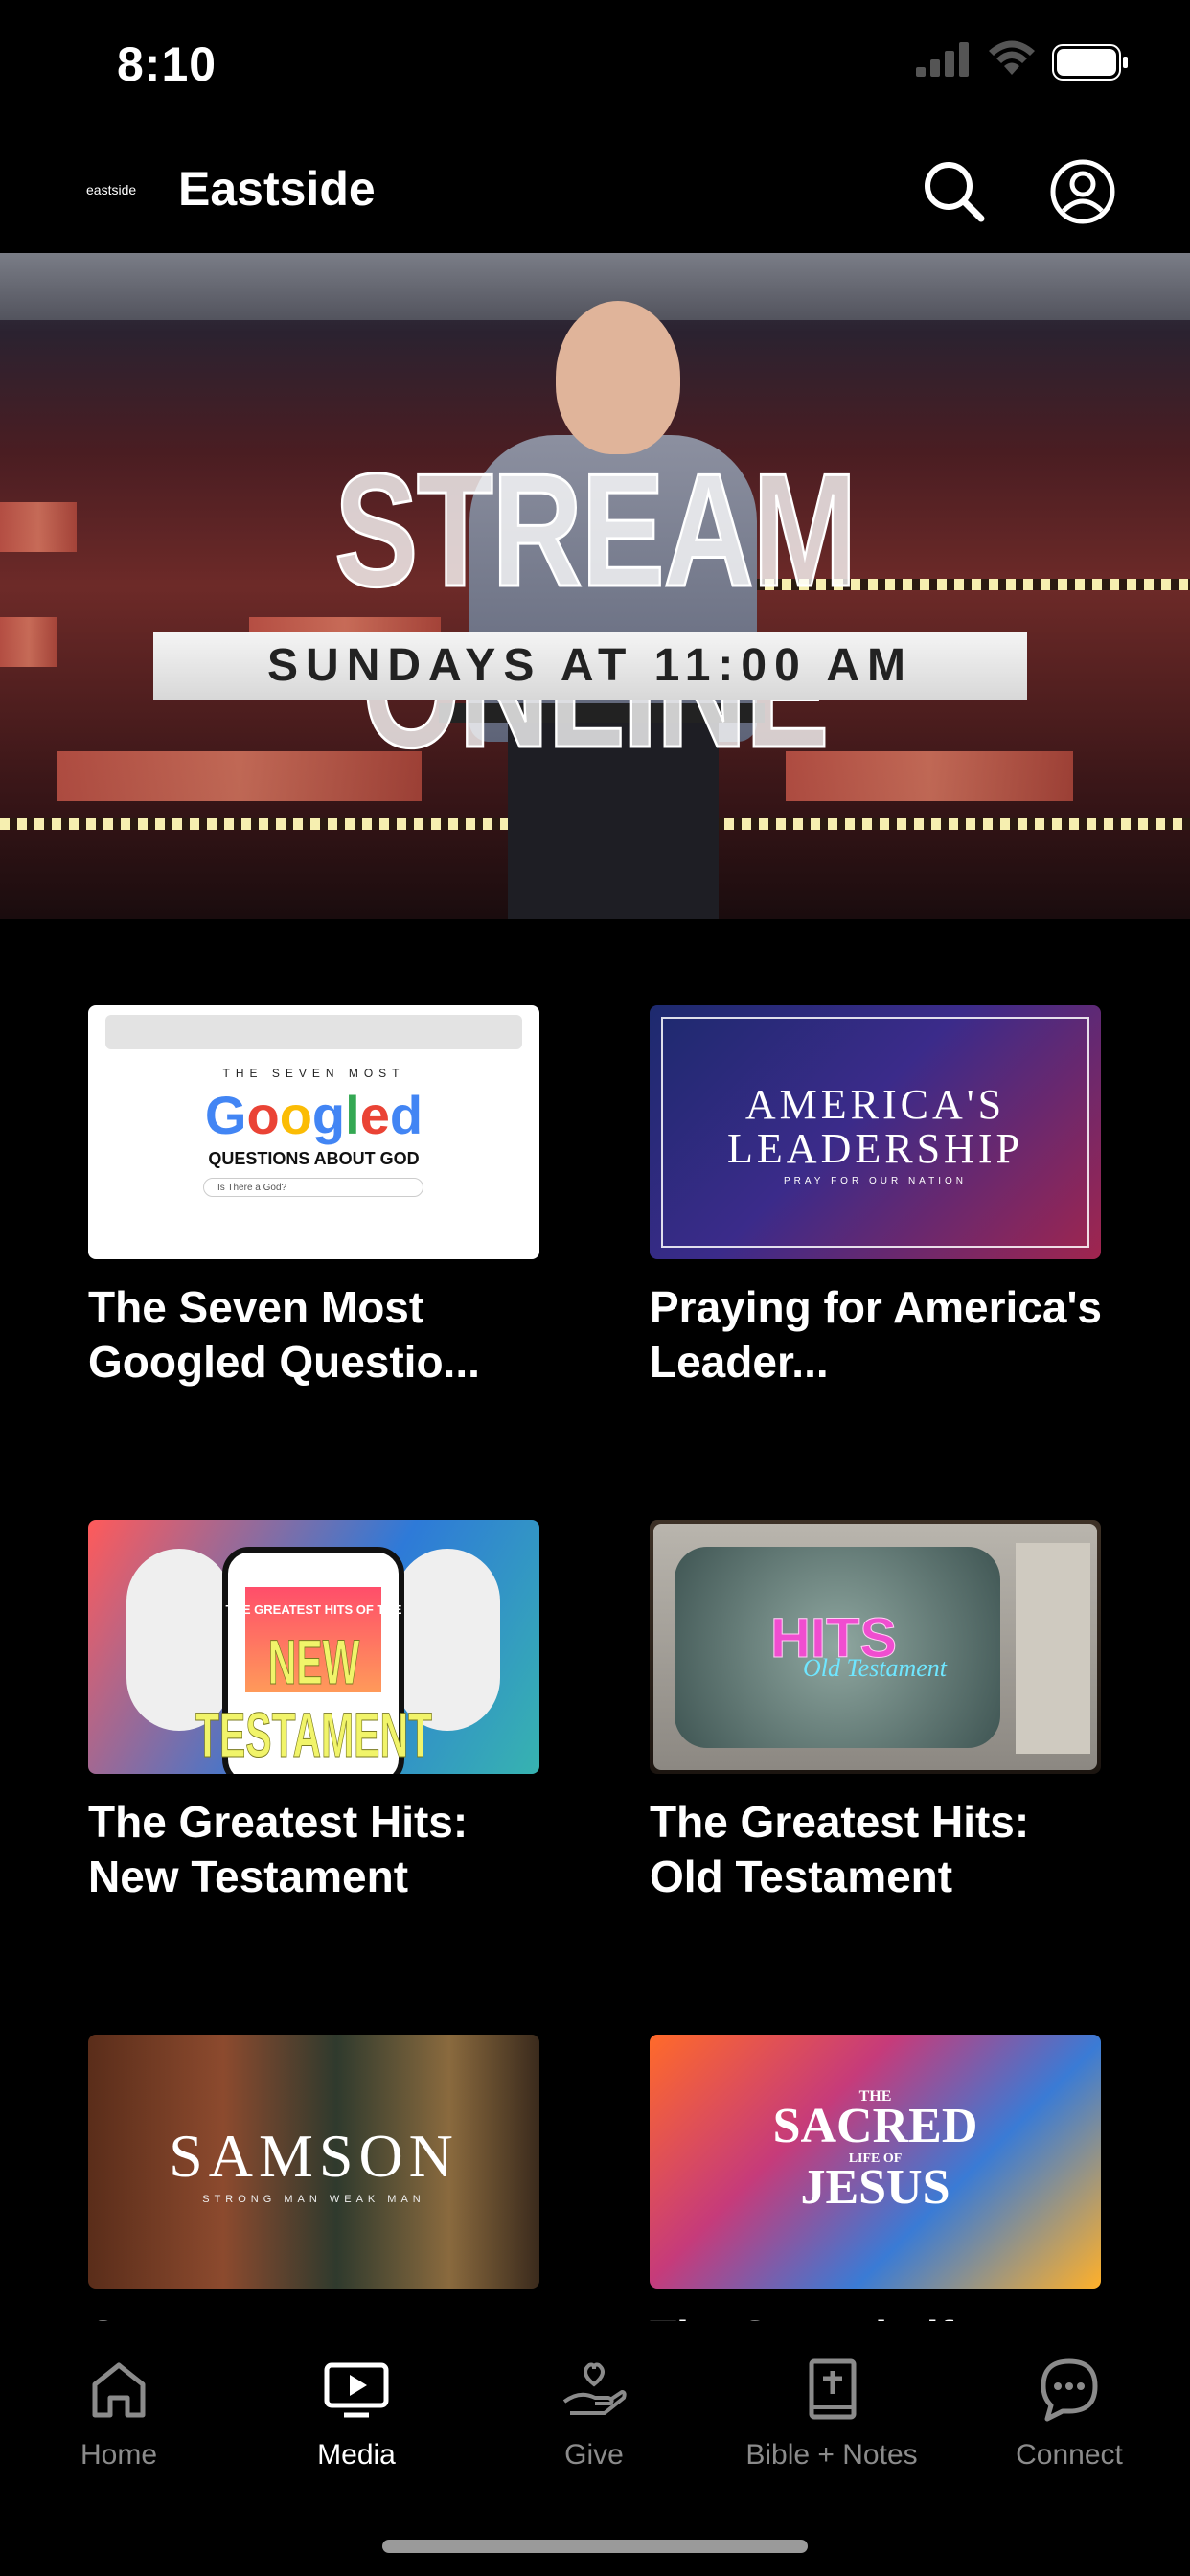 This screenshot has width=1190, height=2576. I want to click on thumb-text: JESUS, so click(875, 2187).